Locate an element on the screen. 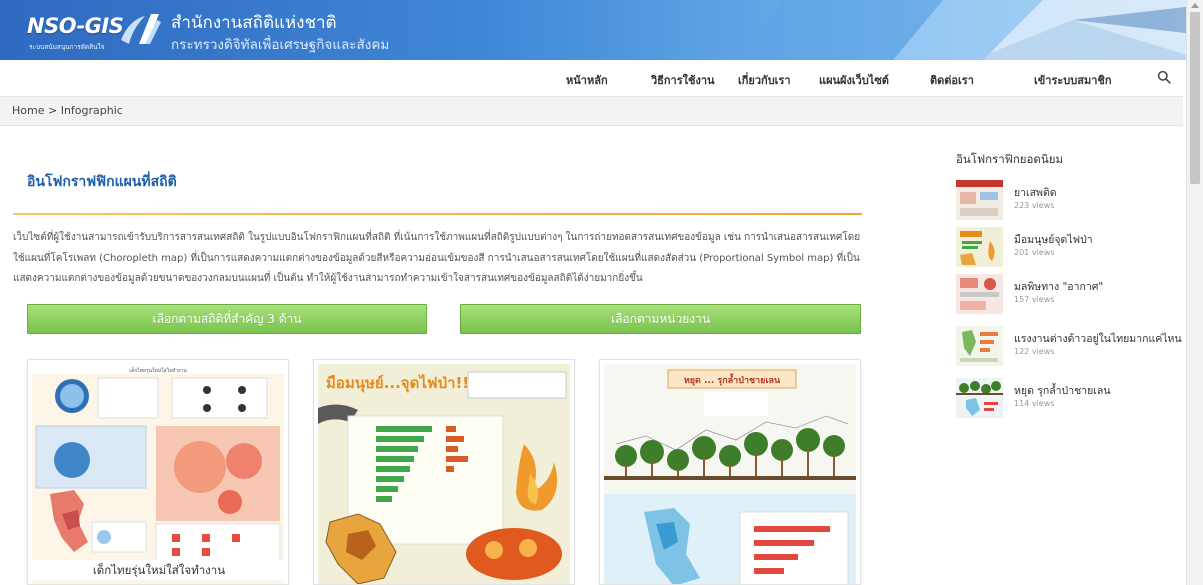 This screenshot has height=585, width=1203. infographic-thumbnail-forest-fire: มือมนุษย์...จุดไฟป่า!!! is located at coordinates (444, 474).